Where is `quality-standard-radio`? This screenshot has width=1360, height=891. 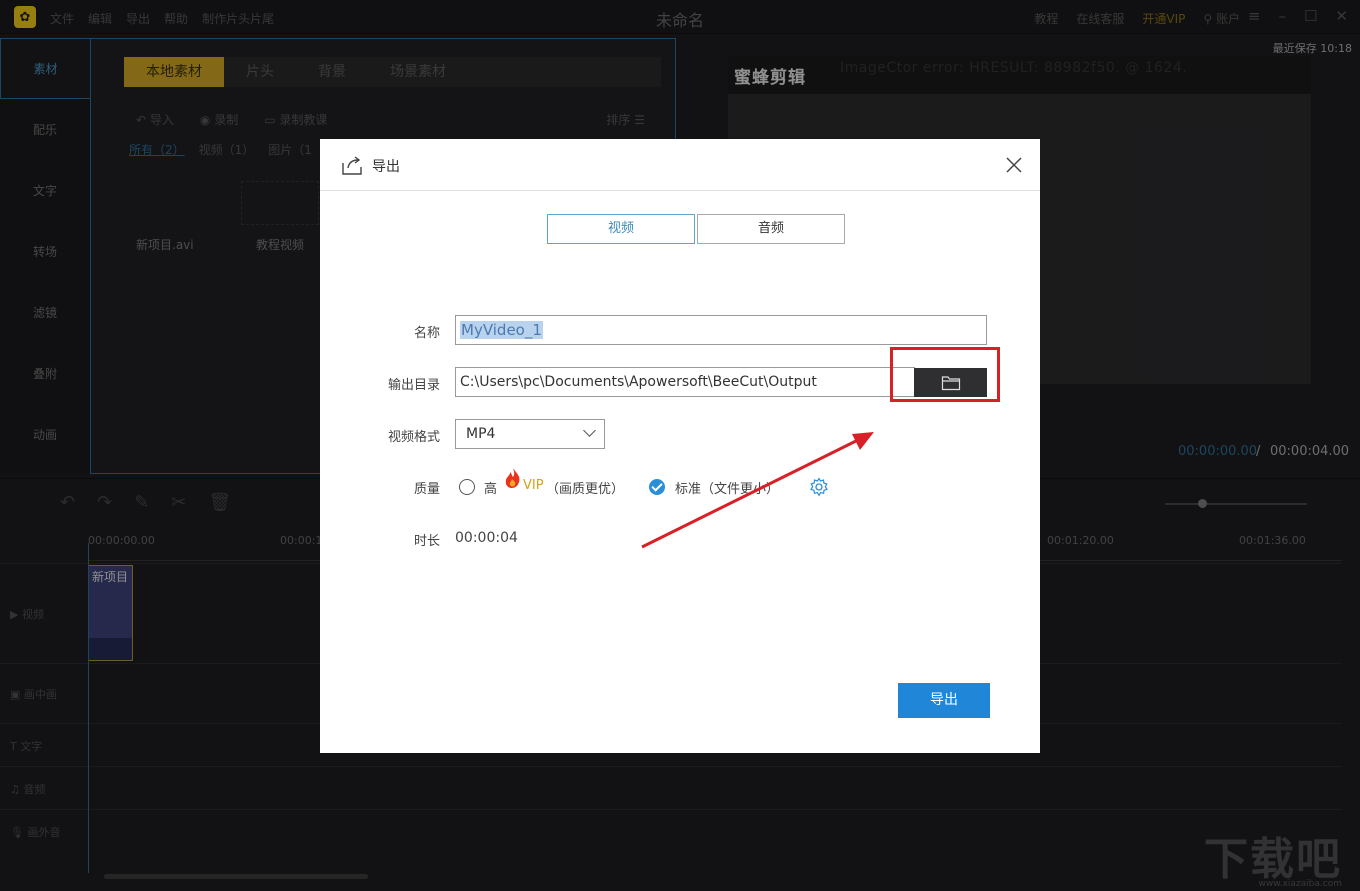
quality-standard-radio is located at coordinates (657, 487).